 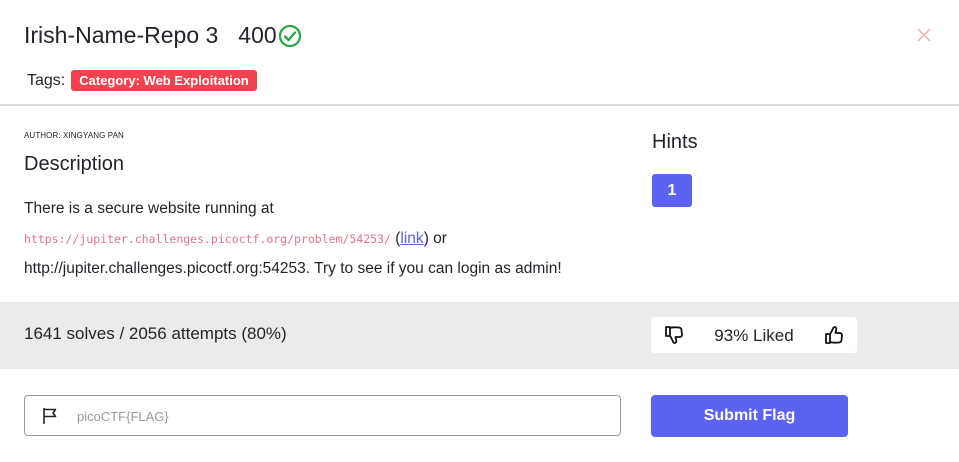 I want to click on close-icon, so click(x=924, y=35).